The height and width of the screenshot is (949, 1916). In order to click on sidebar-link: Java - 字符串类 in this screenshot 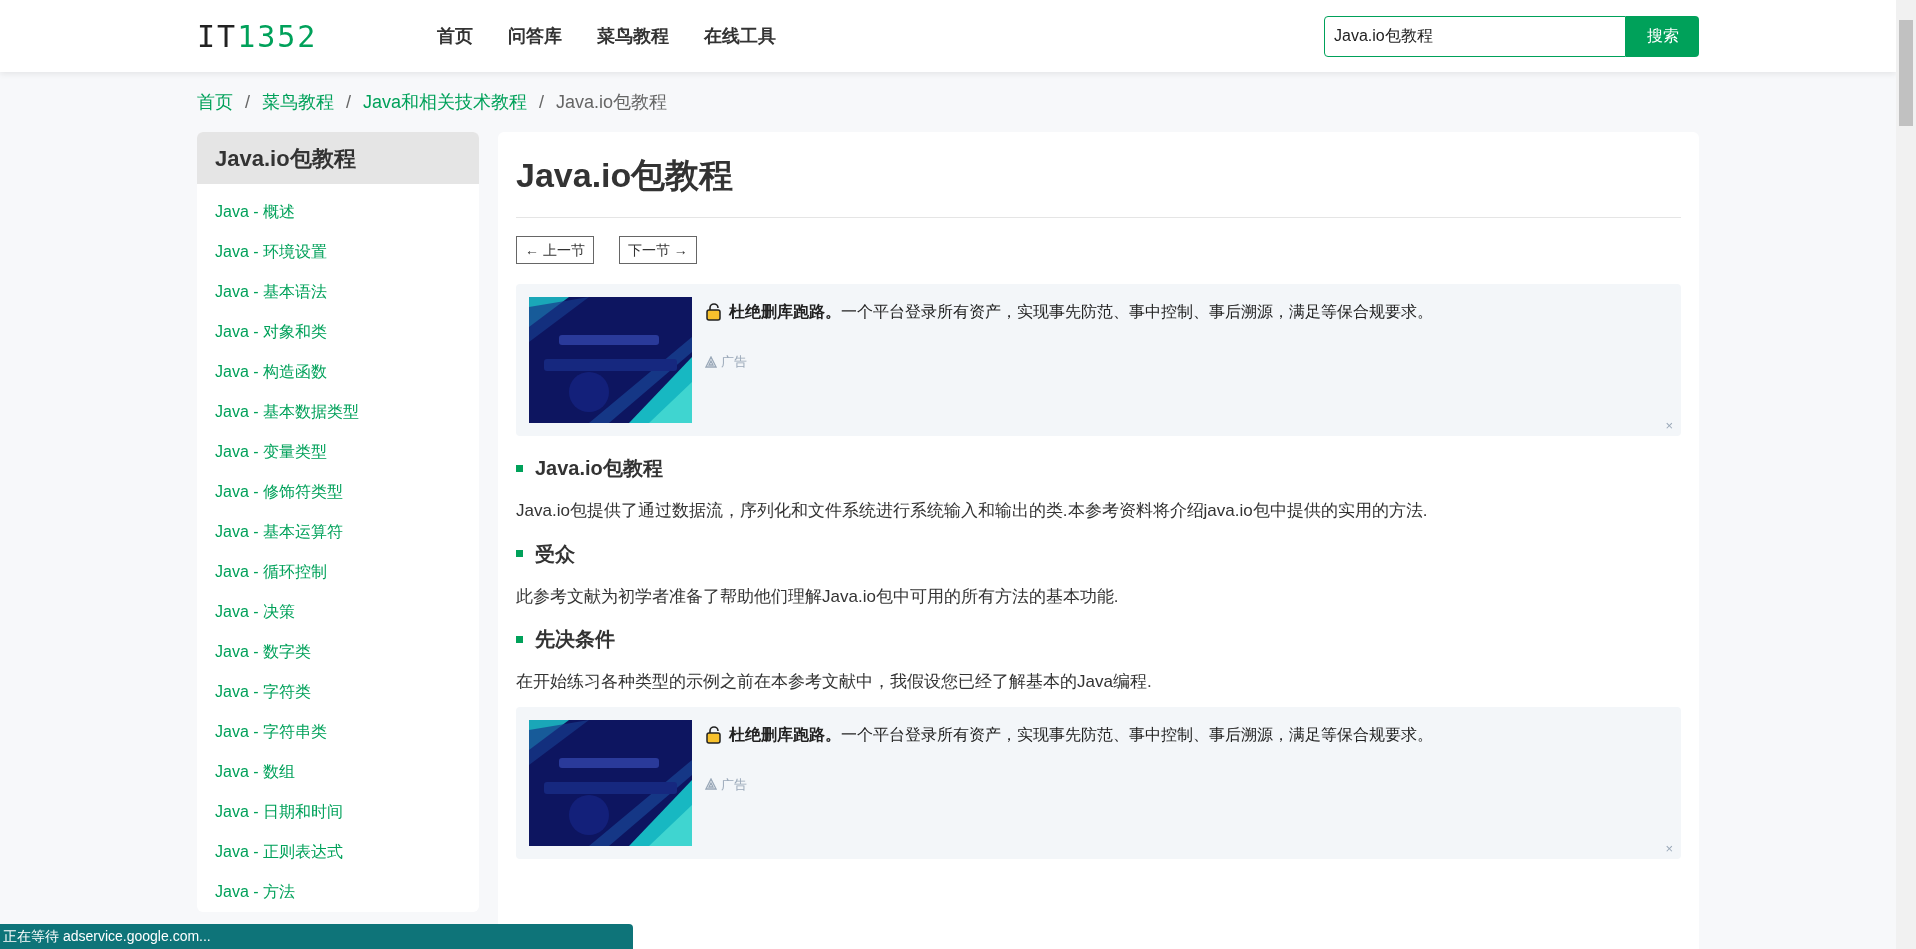, I will do `click(338, 732)`.